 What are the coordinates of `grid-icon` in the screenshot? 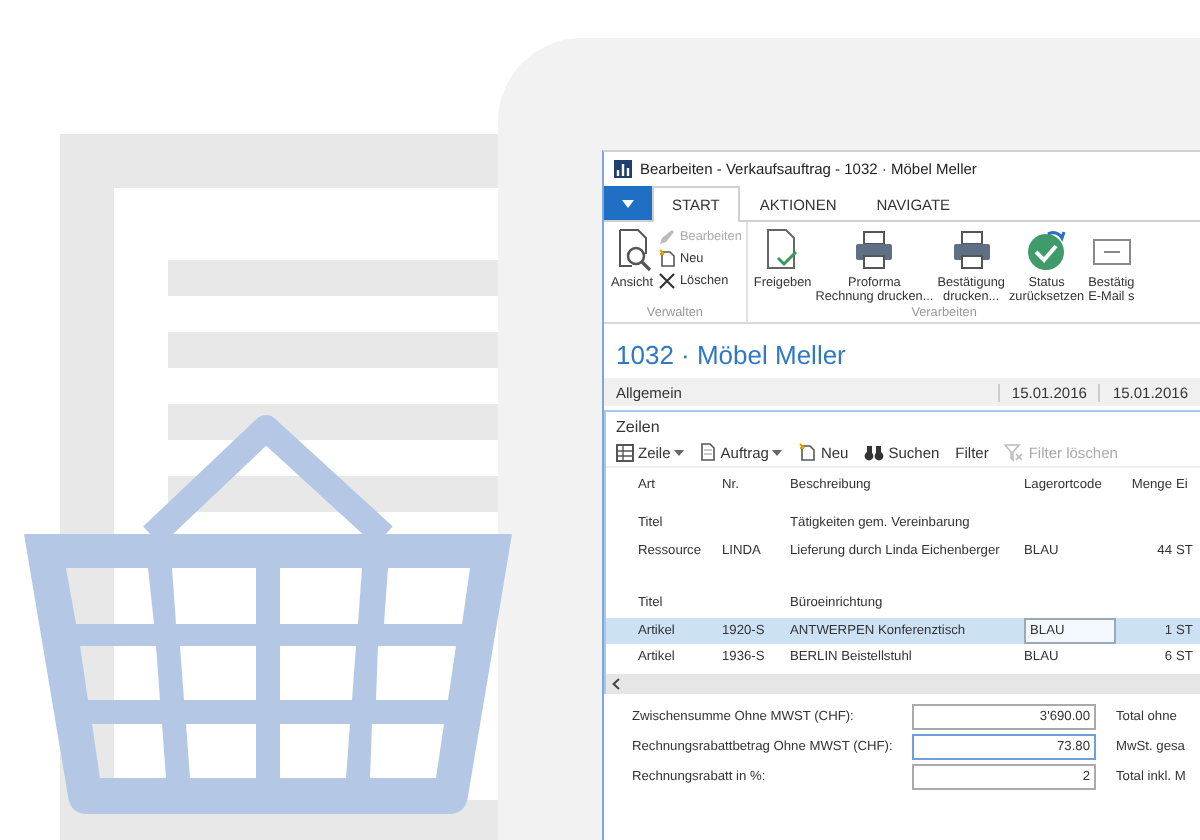 It's located at (625, 452).